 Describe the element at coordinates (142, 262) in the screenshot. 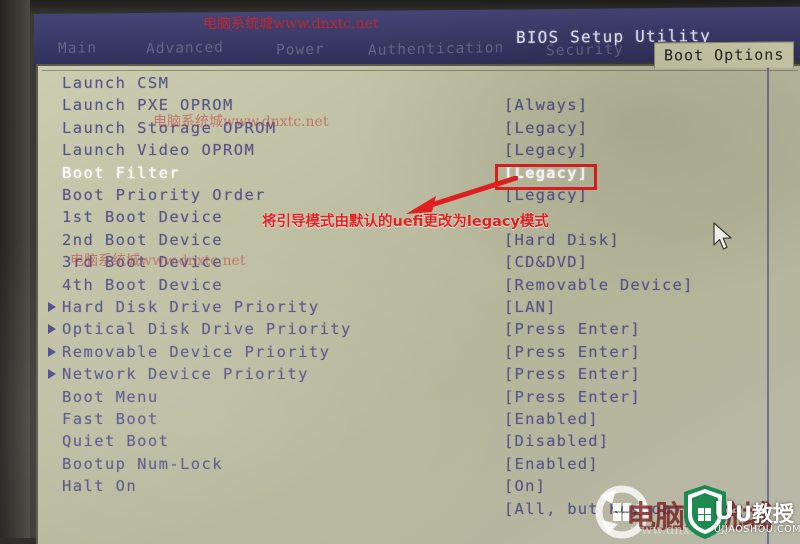

I see `settings-row-label: 3rd Boot Device` at that location.